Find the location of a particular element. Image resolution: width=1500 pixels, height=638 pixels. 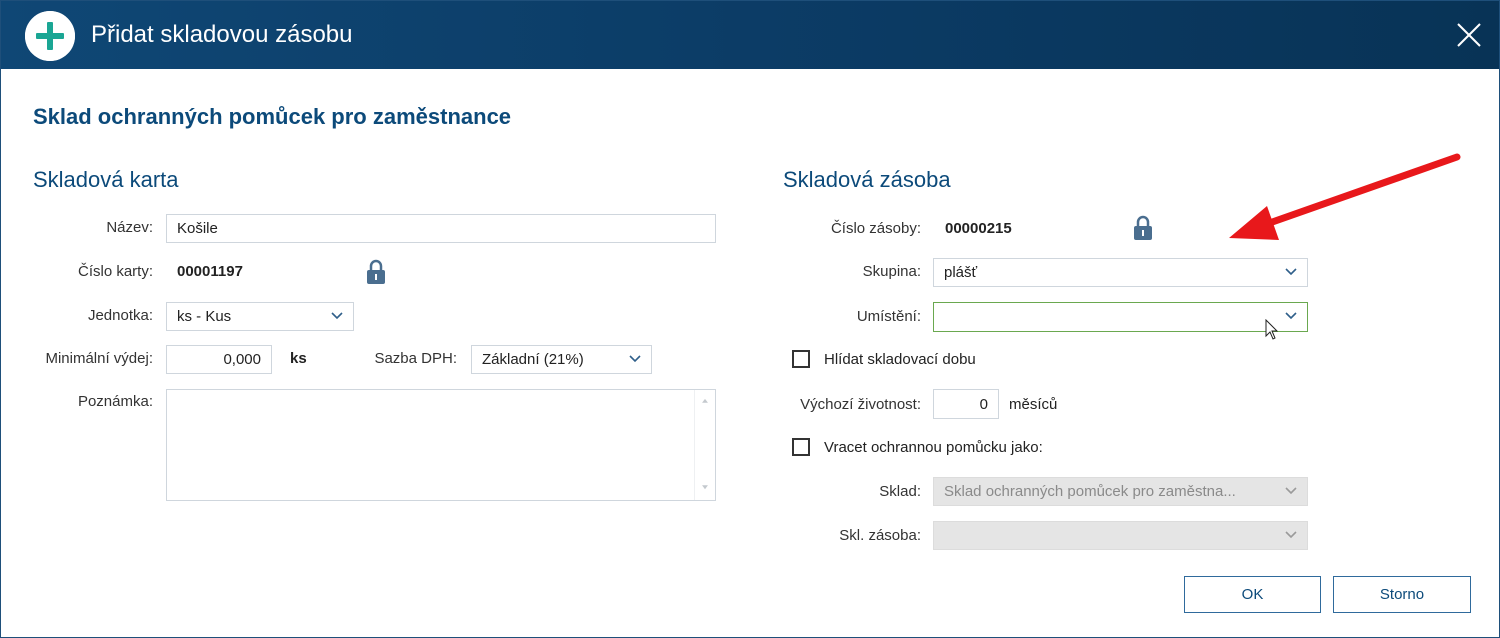

note-label: Poznámka: is located at coordinates (115, 401).